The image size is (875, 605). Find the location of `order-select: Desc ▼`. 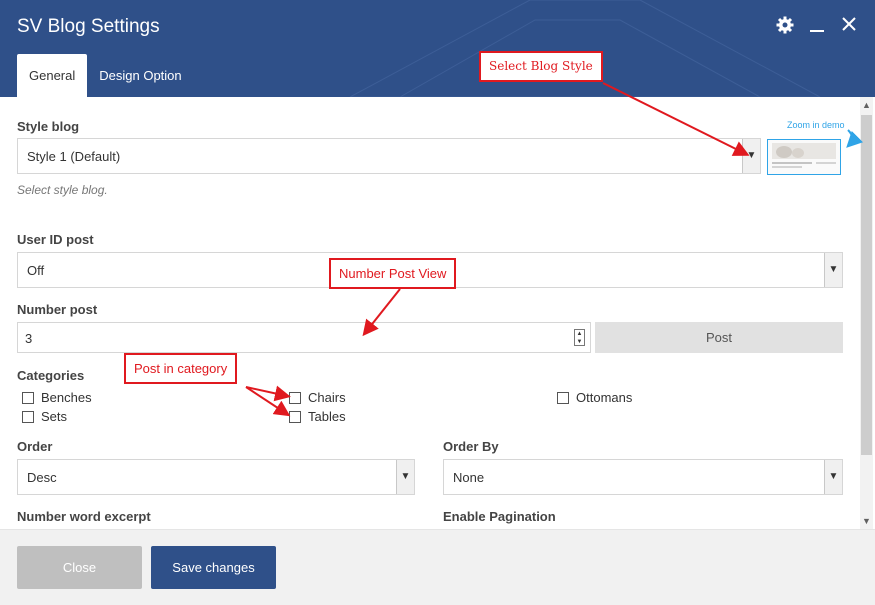

order-select: Desc ▼ is located at coordinates (216, 477).